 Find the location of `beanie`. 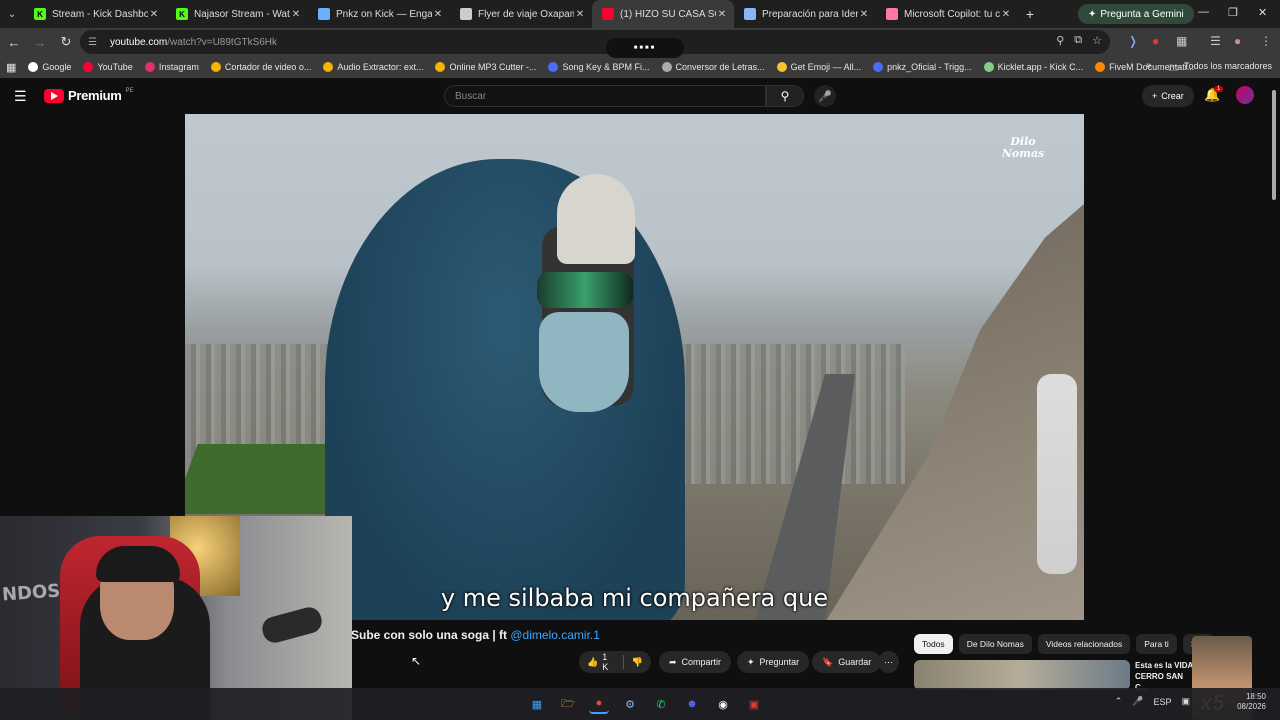

beanie is located at coordinates (596, 219).